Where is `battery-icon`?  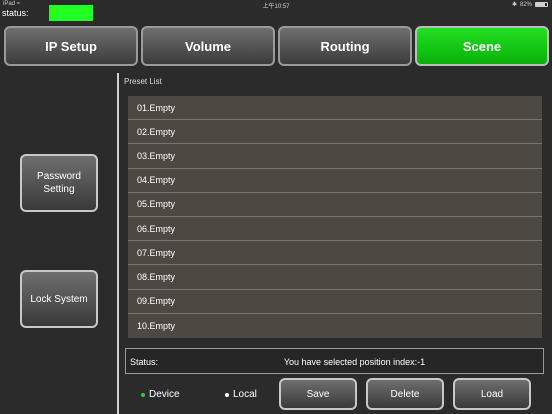 battery-icon is located at coordinates (541, 4).